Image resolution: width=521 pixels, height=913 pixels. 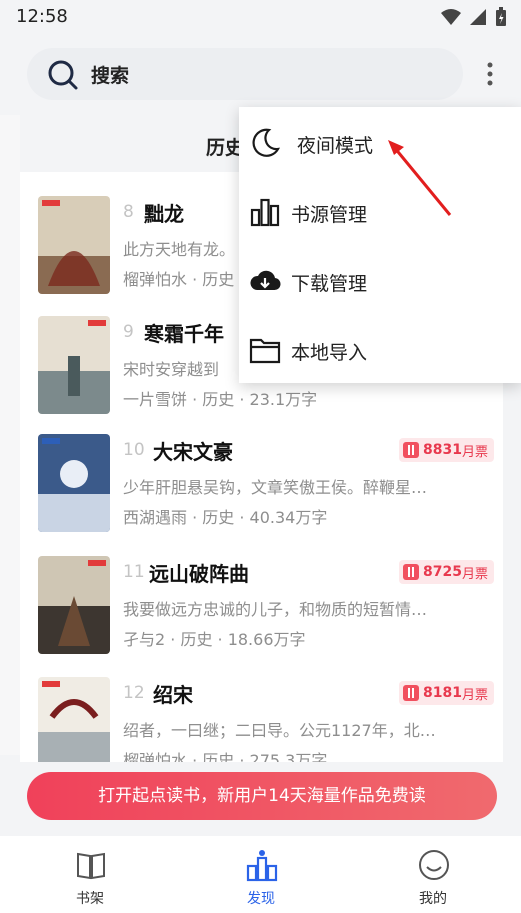 What do you see at coordinates (90, 899) in the screenshot?
I see `tab-label: 书架` at bounding box center [90, 899].